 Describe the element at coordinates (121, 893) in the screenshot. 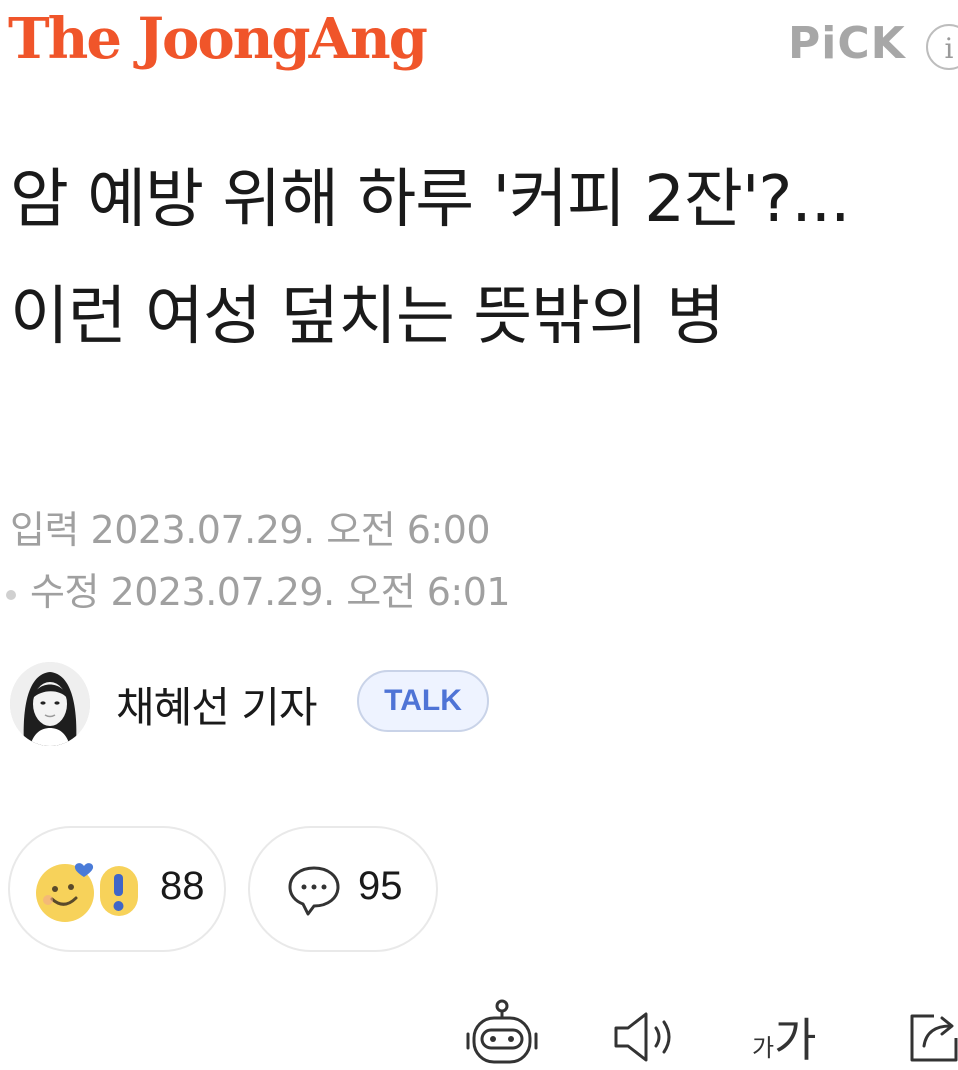

I see `surprise-reaction-icon` at that location.